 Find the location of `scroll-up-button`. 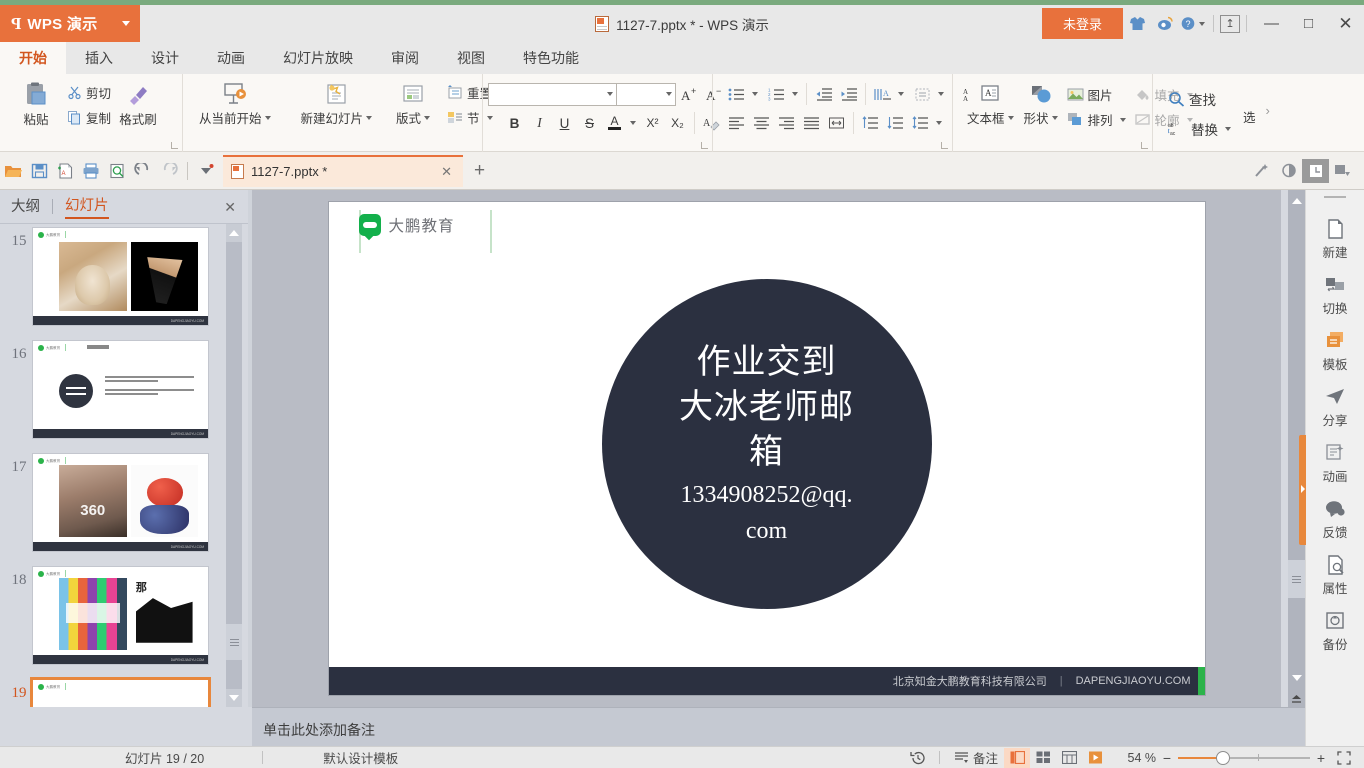

scroll-up-button is located at coordinates (1296, 200).